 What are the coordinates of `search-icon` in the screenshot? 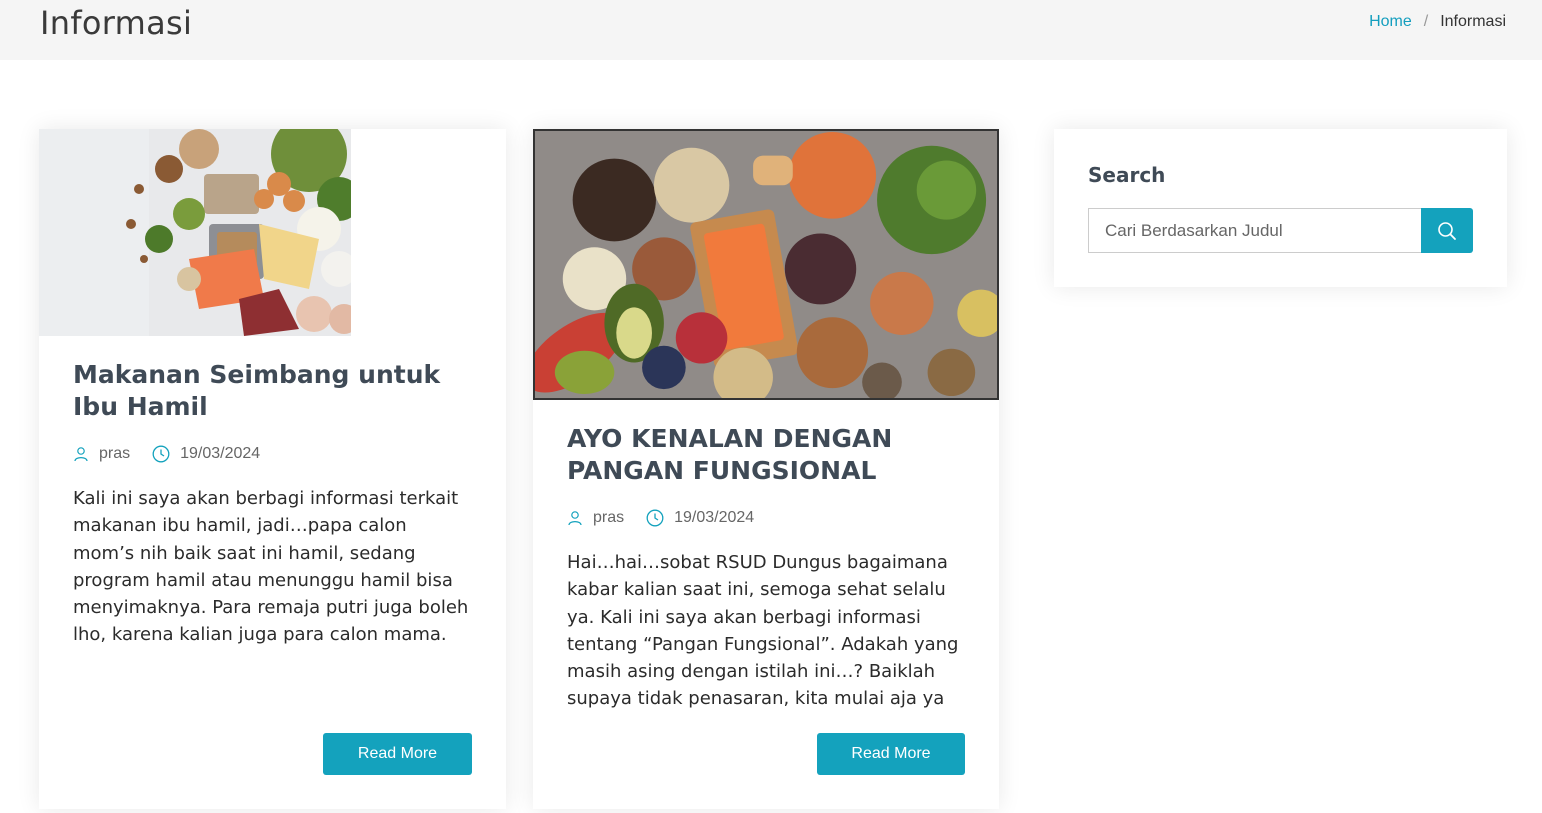 It's located at (1447, 230).